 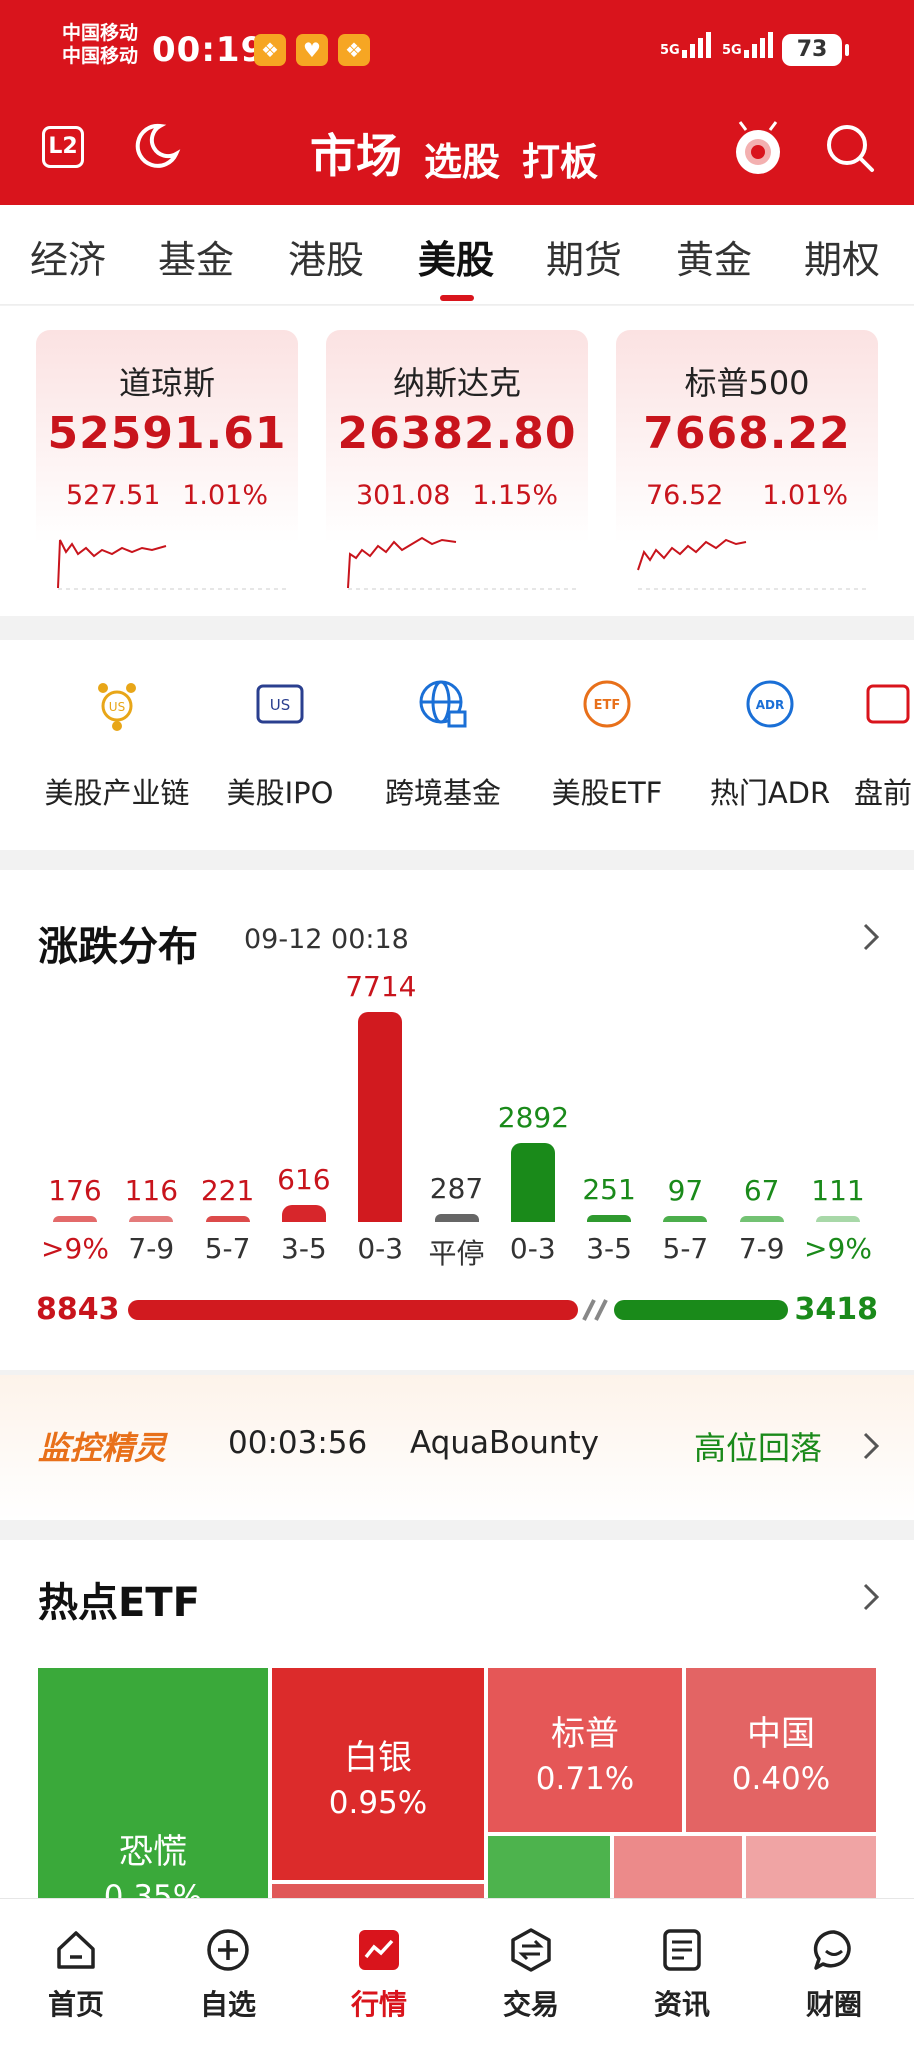 What do you see at coordinates (883, 793) in the screenshot?
I see `quick-link-label: 盘前` at bounding box center [883, 793].